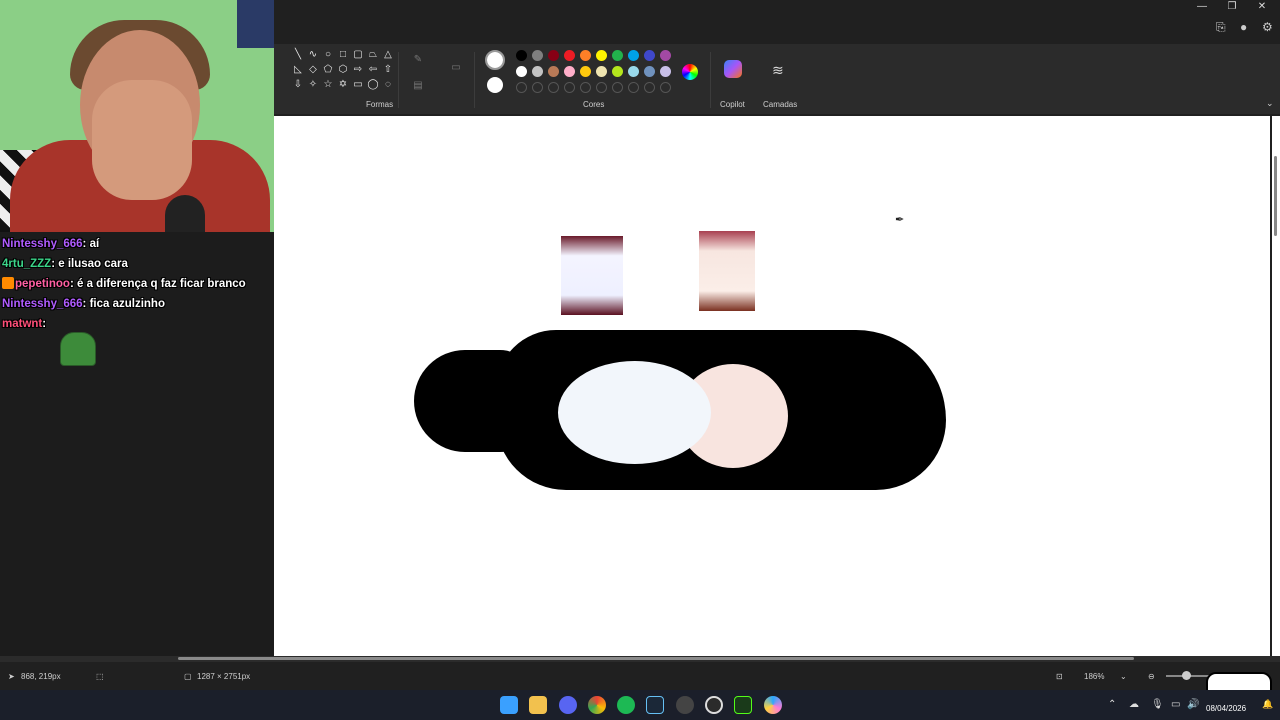 The width and height of the screenshot is (1280, 720). Describe the element at coordinates (22, 324) in the screenshot. I see `chat-username: matwnt` at that location.